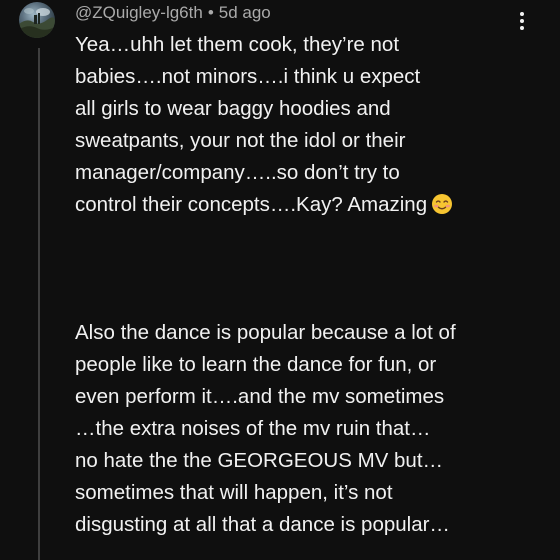 This screenshot has width=560, height=560. Describe the element at coordinates (248, 76) in the screenshot. I see `comment-line: babies….not minors….i think u expect` at that location.